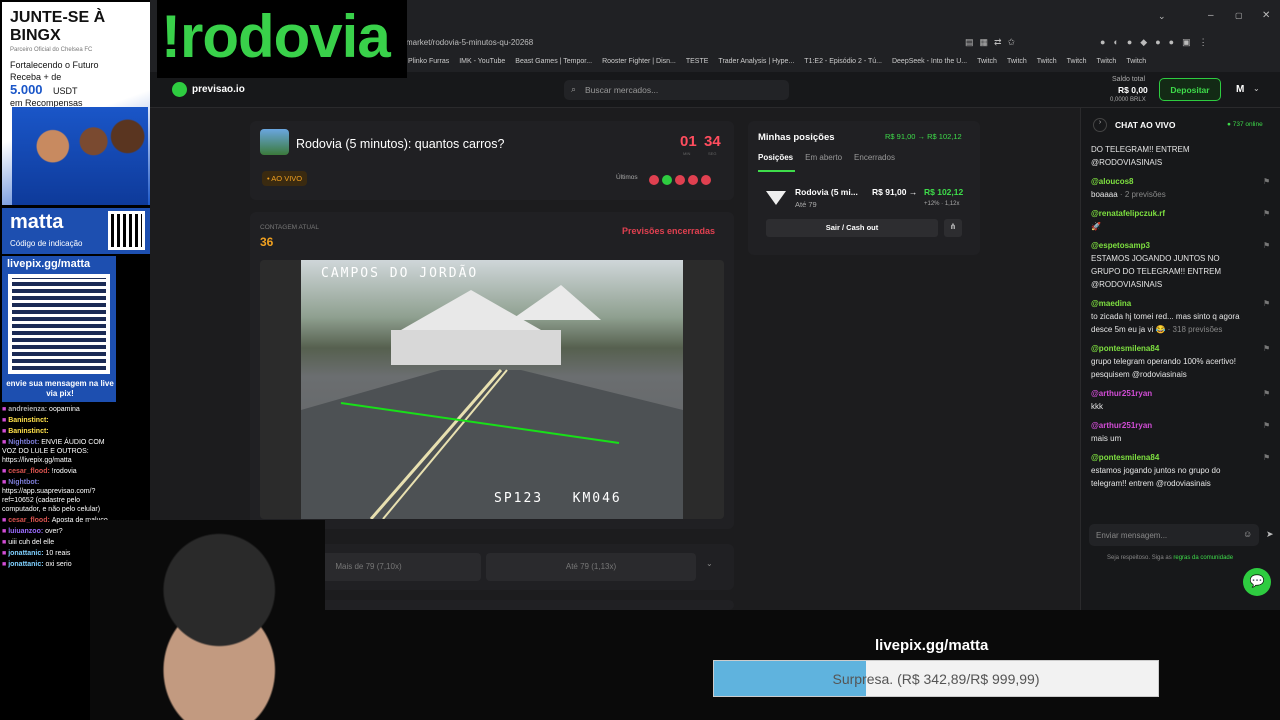 This screenshot has width=1280, height=720. Describe the element at coordinates (1257, 582) in the screenshot. I see `chat-fab-icon: 💬` at that location.